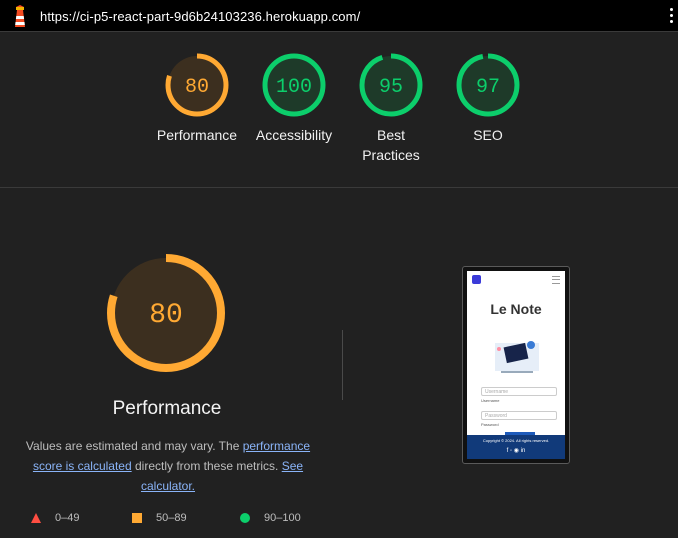  What do you see at coordinates (519, 391) in the screenshot?
I see `username-field: Username` at bounding box center [519, 391].